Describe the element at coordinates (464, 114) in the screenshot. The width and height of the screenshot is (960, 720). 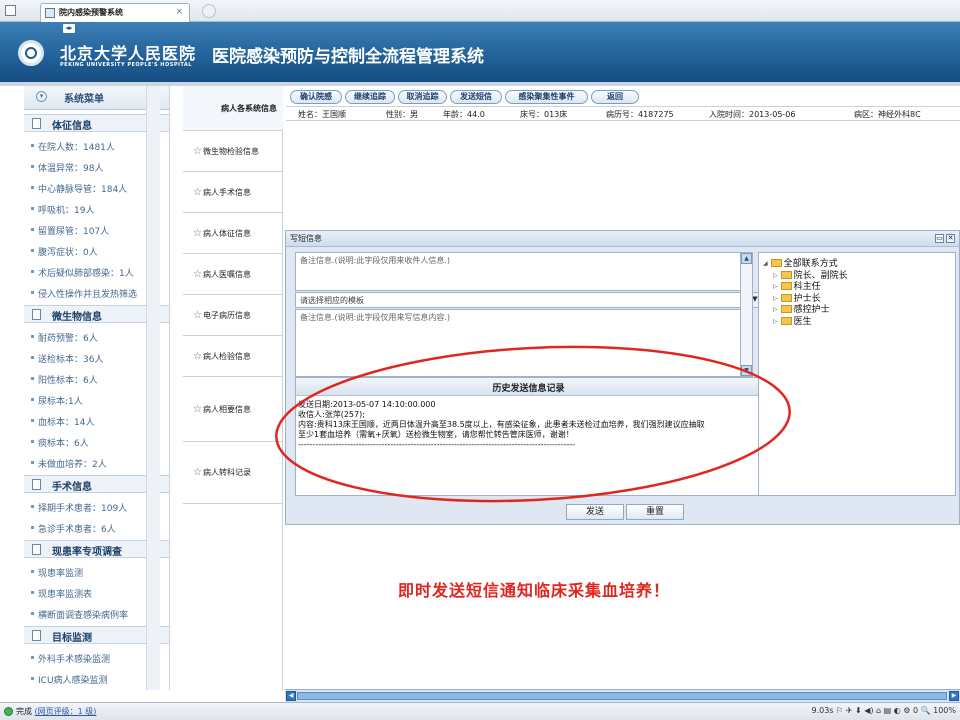
I see `patient-age: 年龄：44.0` at that location.